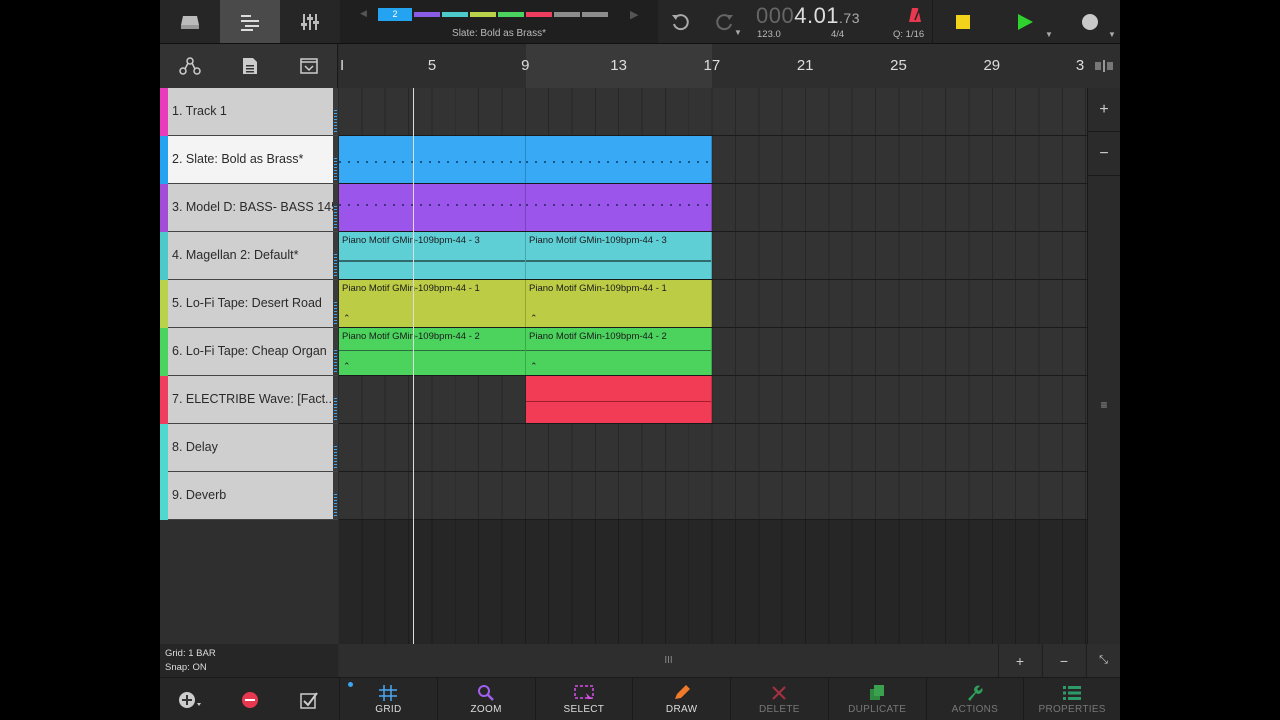 This screenshot has width=1280, height=720. I want to click on fit-view-button: ⤡, so click(1103, 660).